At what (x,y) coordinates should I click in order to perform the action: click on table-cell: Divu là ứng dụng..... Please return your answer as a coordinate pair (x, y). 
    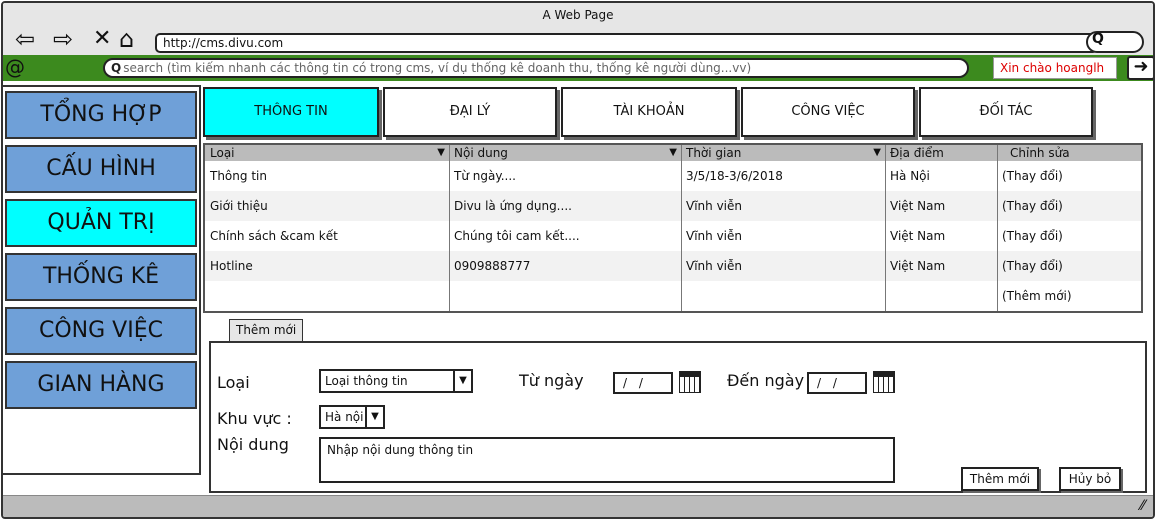
    Looking at the image, I should click on (513, 206).